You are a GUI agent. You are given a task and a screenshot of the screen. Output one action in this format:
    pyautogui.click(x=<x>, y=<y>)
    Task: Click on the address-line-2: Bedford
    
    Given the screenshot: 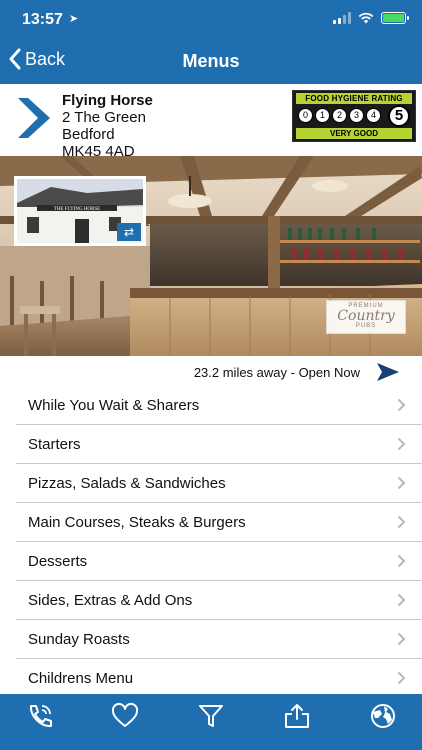 What is the action you would take?
    pyautogui.click(x=88, y=134)
    